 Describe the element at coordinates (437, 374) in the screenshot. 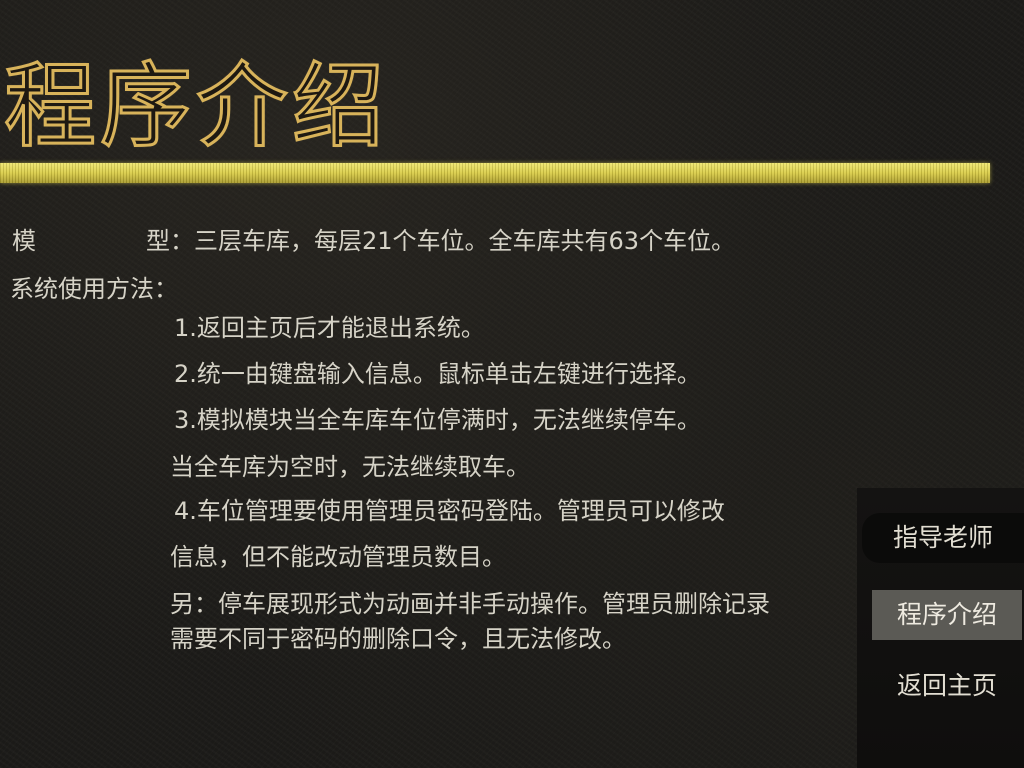

I see `usage-item-2: 2.统一由键盘输入信息。鼠标单击左键进行选择。` at that location.